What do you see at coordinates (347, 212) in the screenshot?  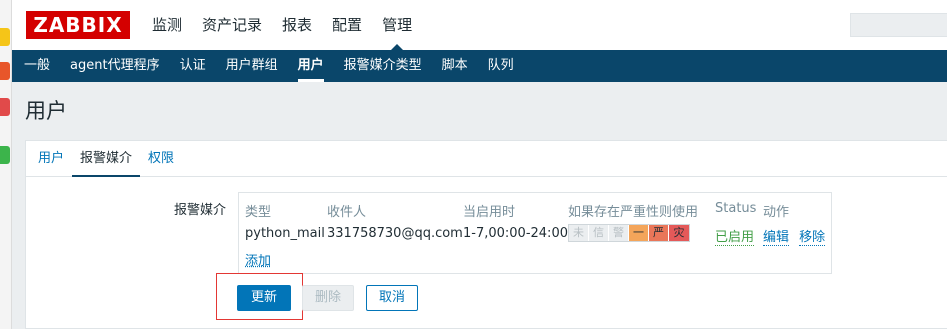 I see `column-header-send-to: 收件人` at bounding box center [347, 212].